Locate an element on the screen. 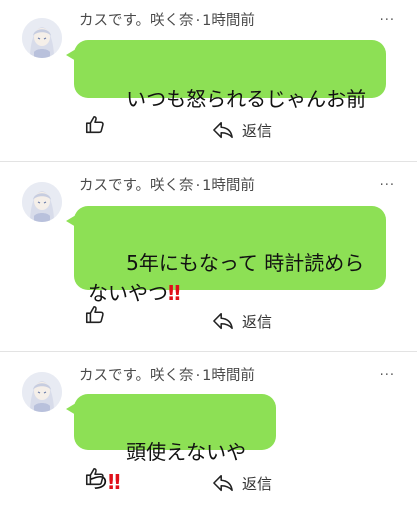 The width and height of the screenshot is (417, 527). message-bubble: 頭使えないやつ‼ is located at coordinates (171, 444).